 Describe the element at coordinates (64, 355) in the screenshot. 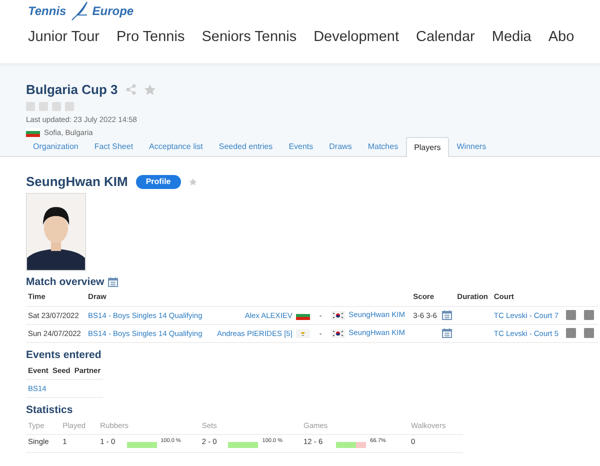

I see `section-title: Events entered` at that location.